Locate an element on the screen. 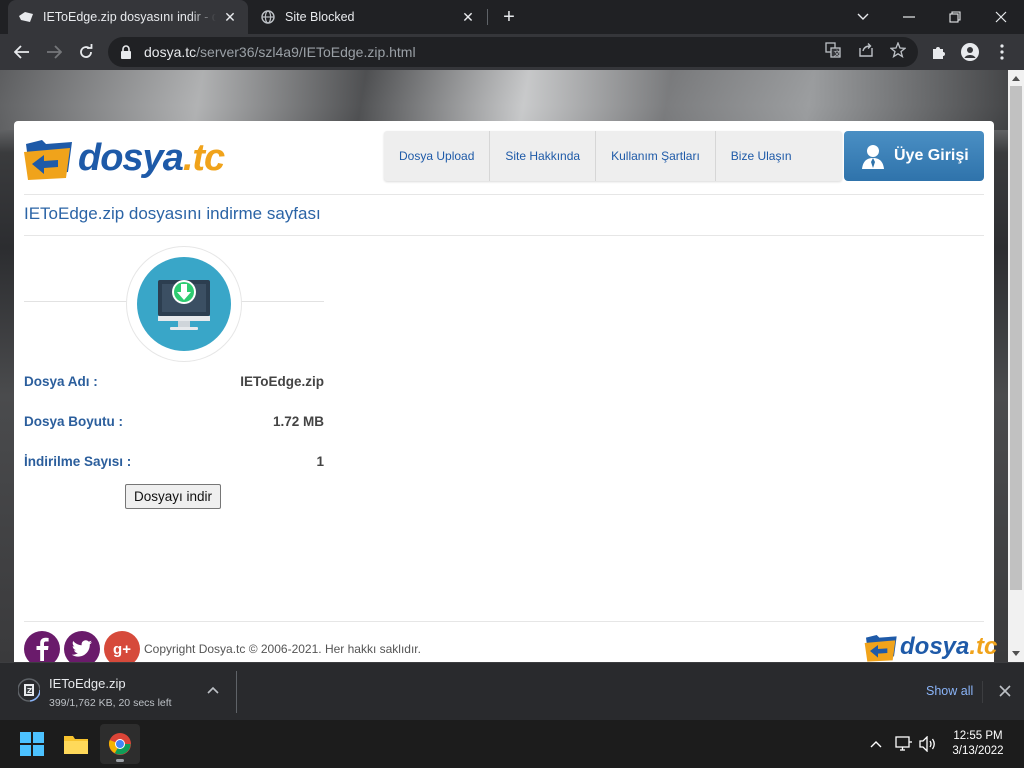 This screenshot has width=1024, height=768. monitor-download-icon is located at coordinates (184, 304).